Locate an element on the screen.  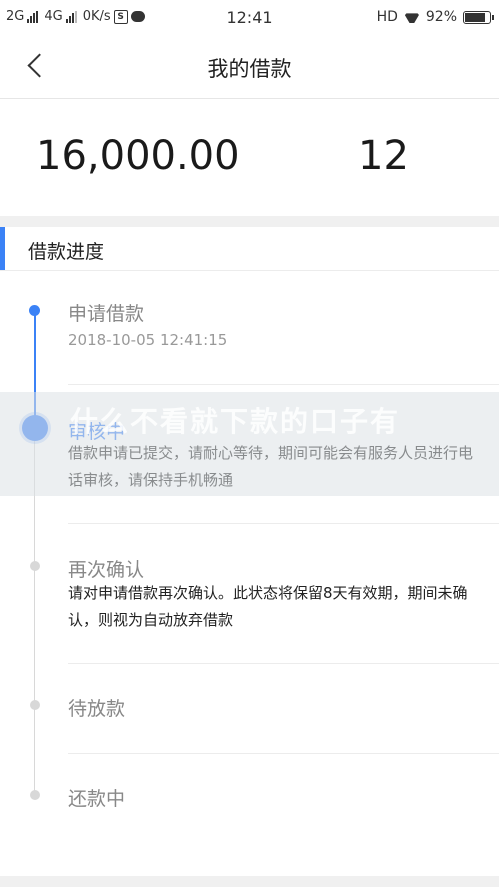
footer-gap is located at coordinates (249, 881).